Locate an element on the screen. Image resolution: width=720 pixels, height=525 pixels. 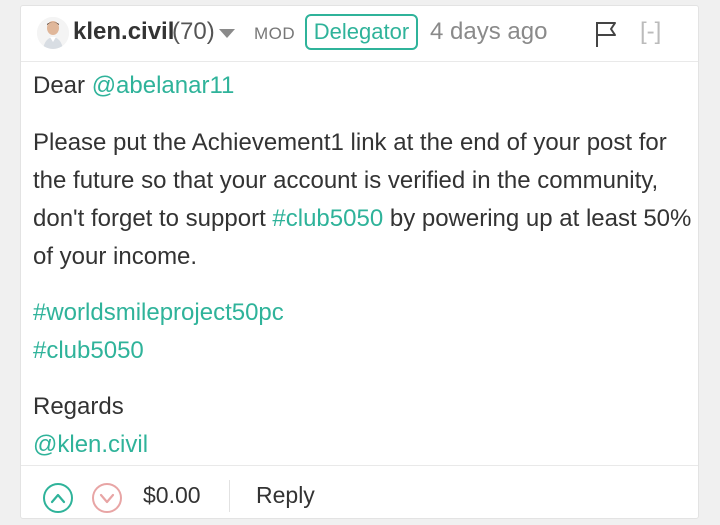
comment-footer: $0.00 Reply is located at coordinates (359, 492).